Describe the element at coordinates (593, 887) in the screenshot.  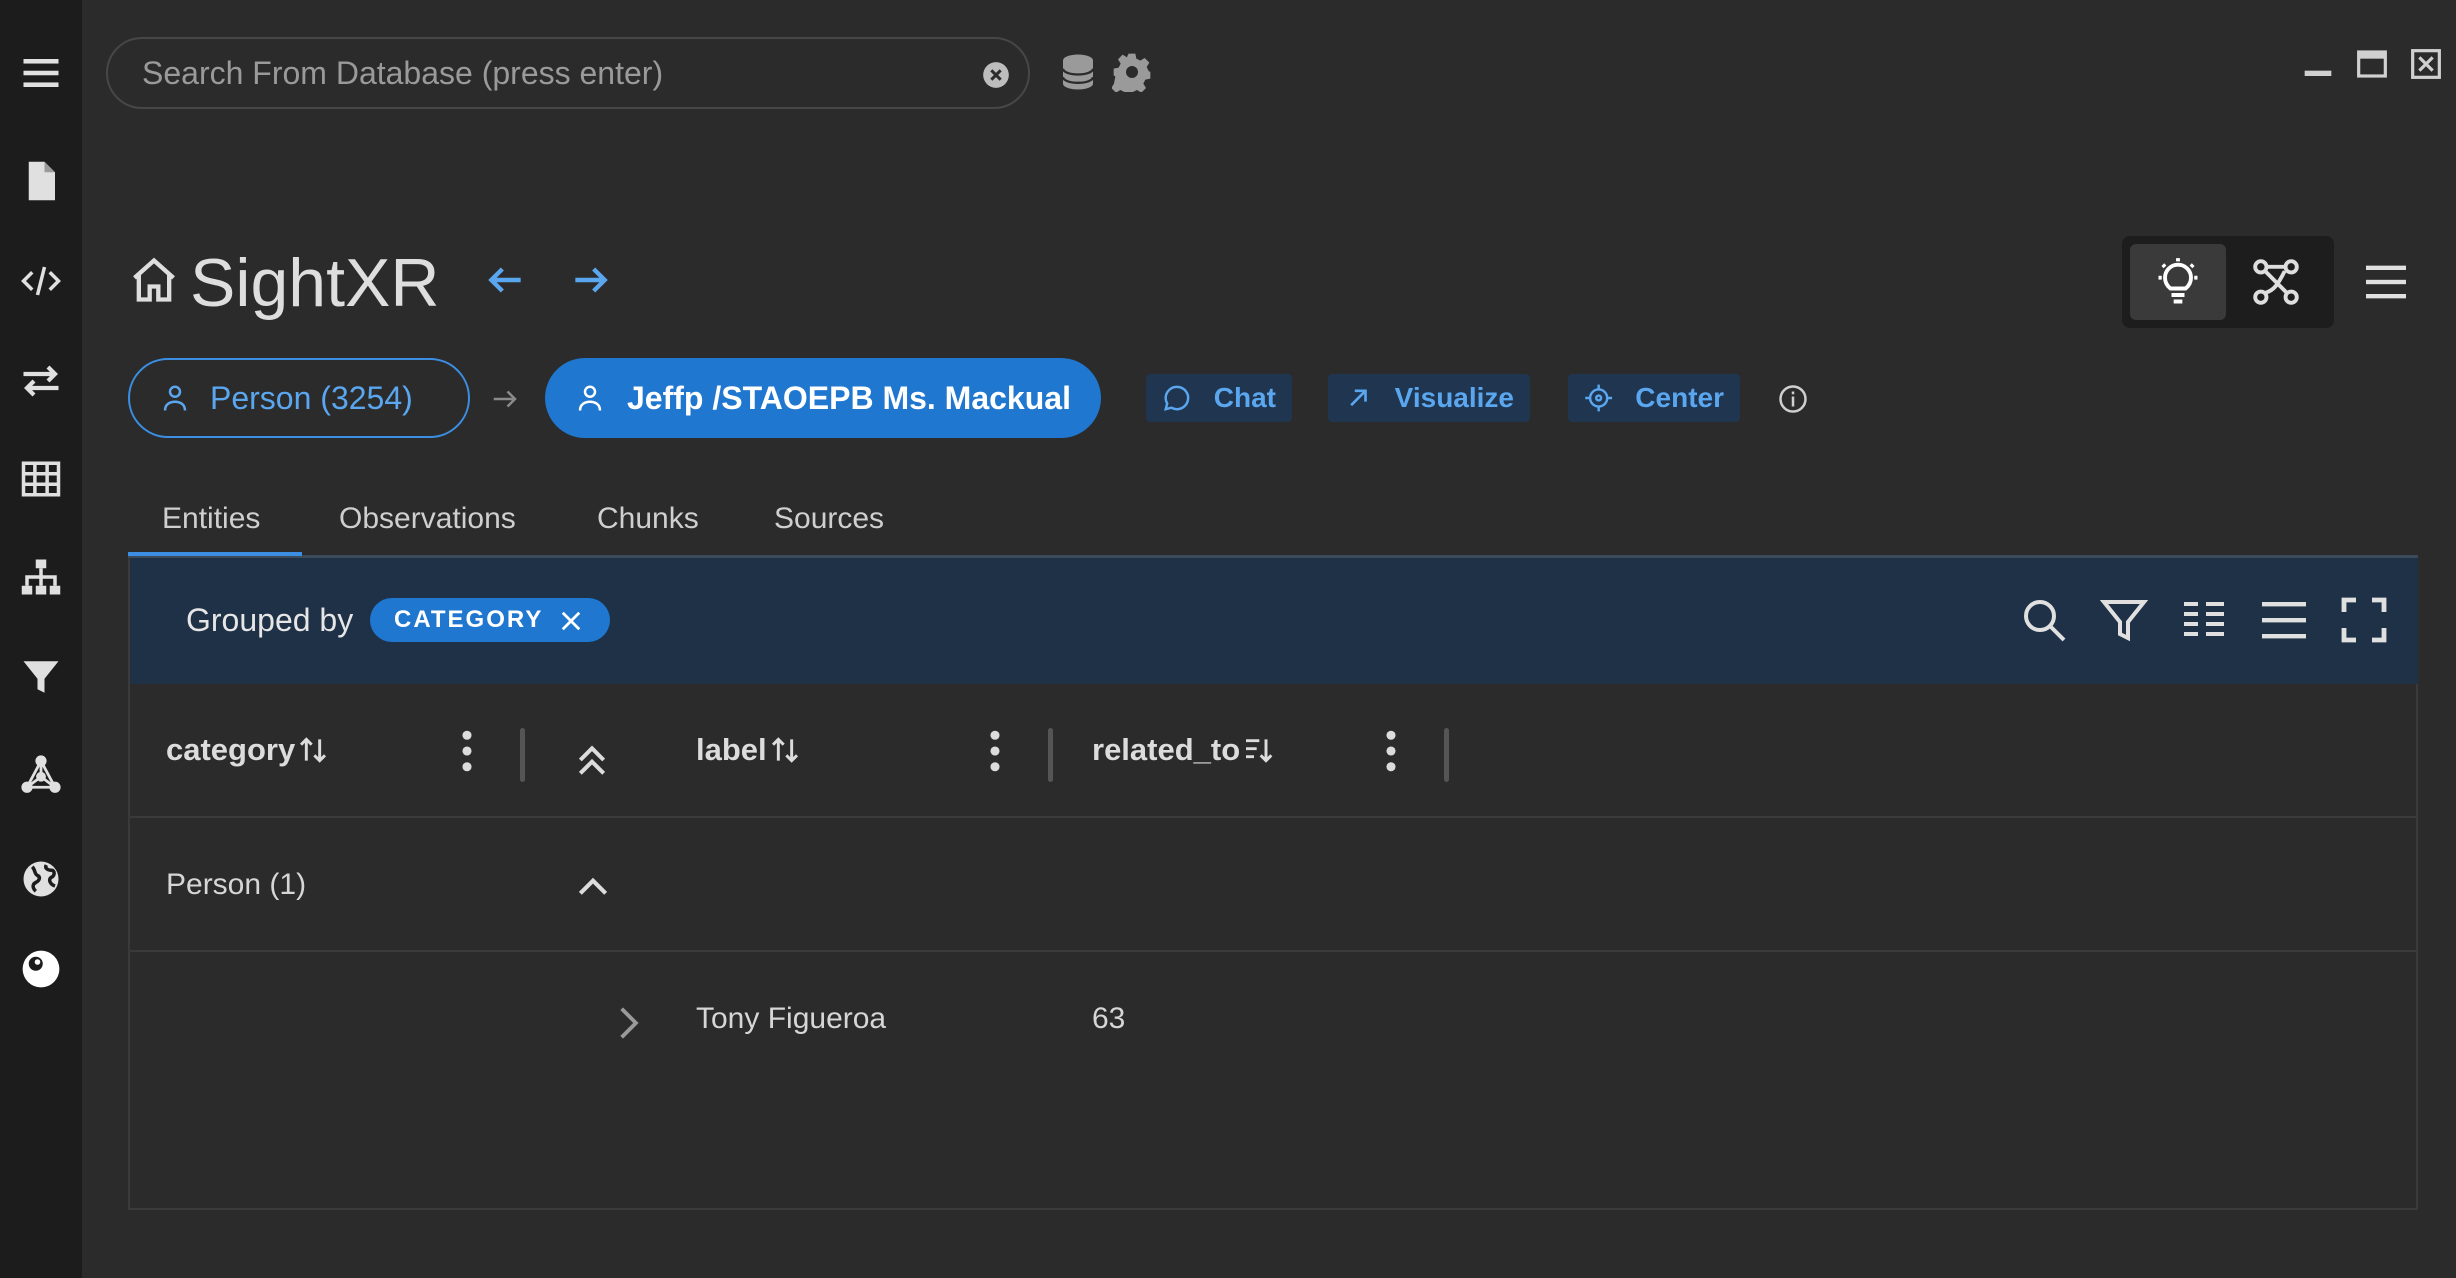
I see `chevron-up-icon` at that location.